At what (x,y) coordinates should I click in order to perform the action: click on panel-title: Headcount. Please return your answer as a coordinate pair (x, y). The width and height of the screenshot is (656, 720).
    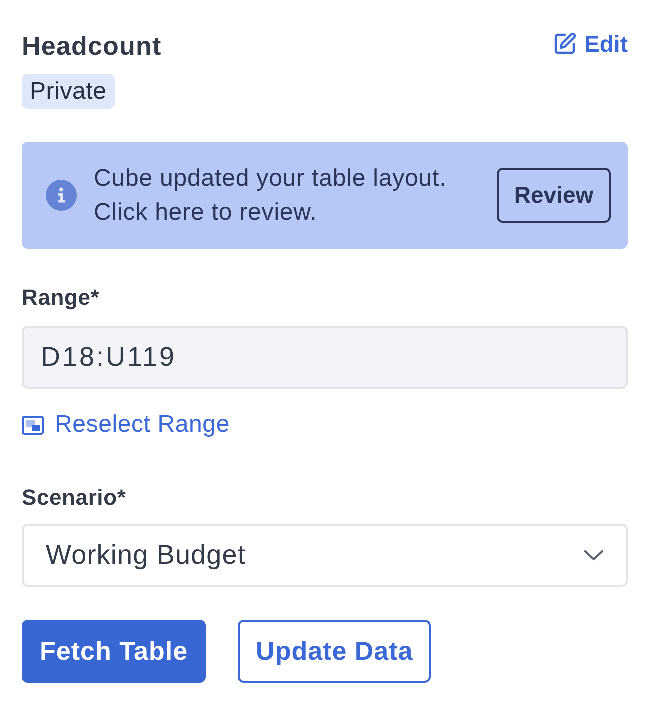
    Looking at the image, I should click on (92, 46).